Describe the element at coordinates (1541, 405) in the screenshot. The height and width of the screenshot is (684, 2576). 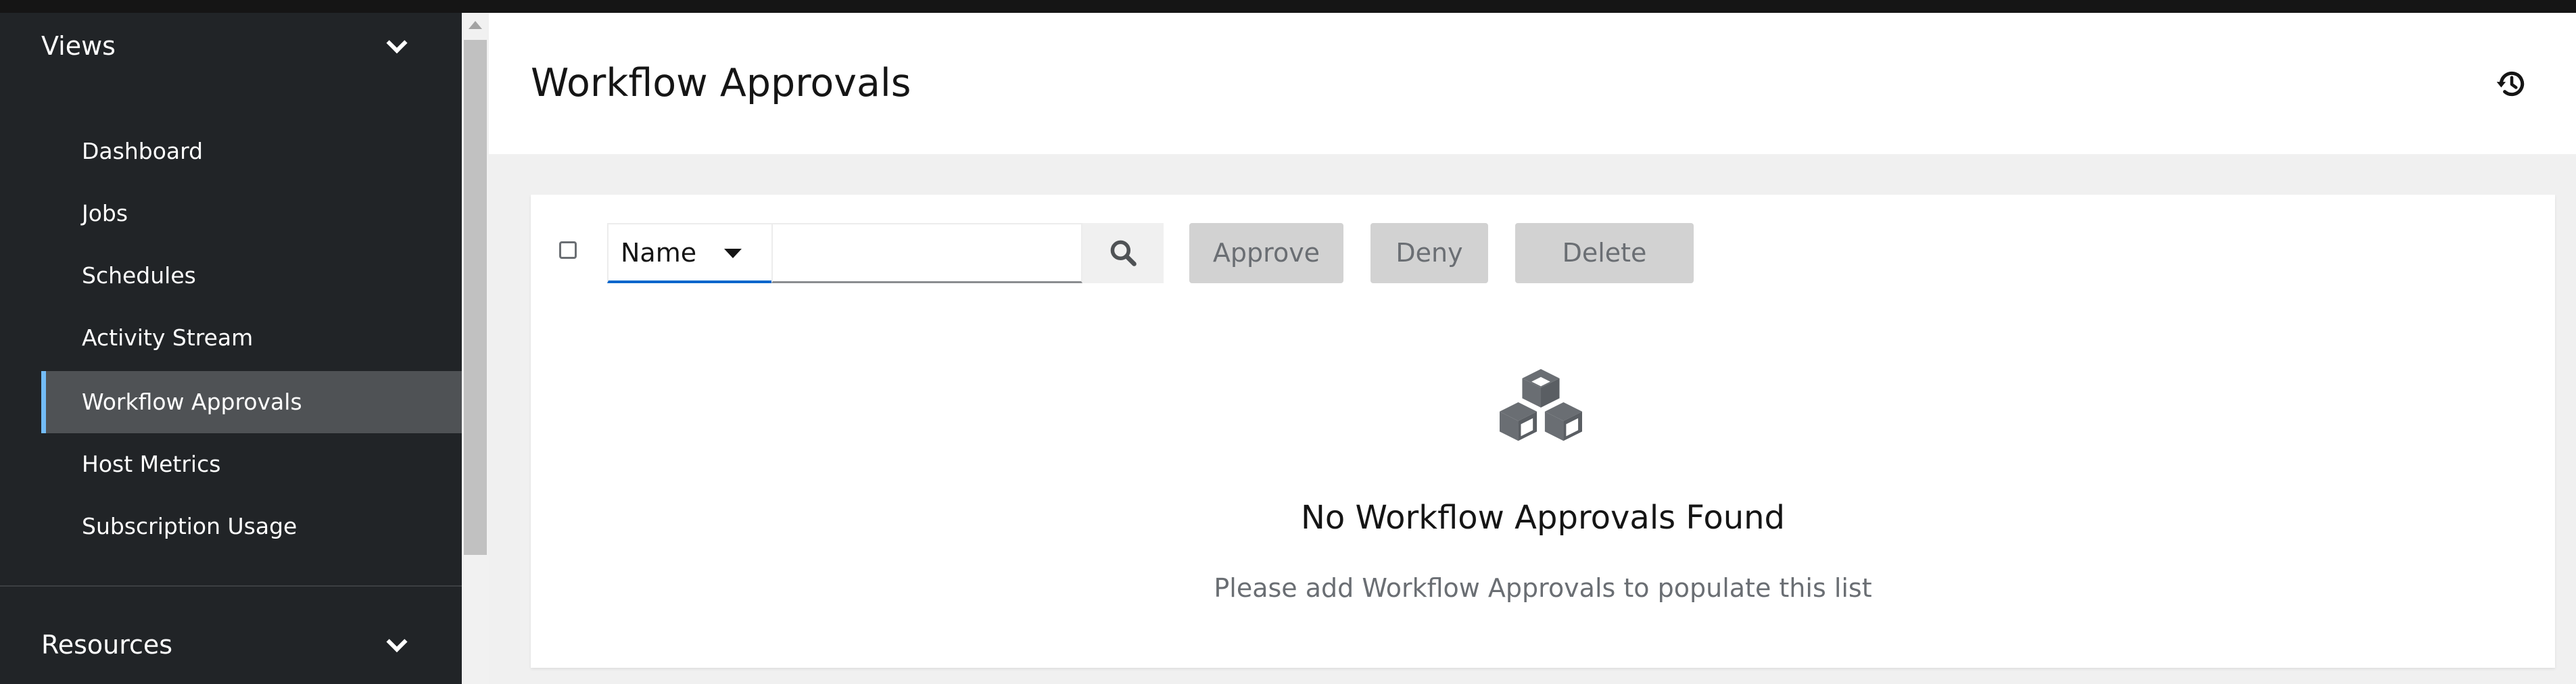
I see `cubes-icon` at that location.